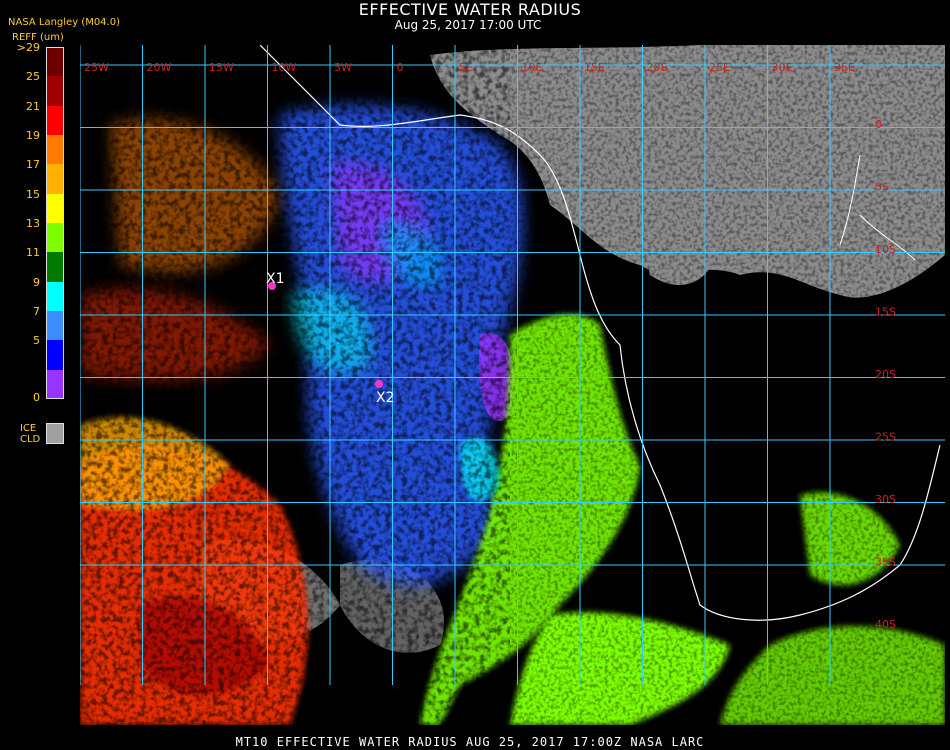 This screenshot has width=950, height=750. Describe the element at coordinates (594, 67) in the screenshot. I see `longitude-label: 15E` at that location.